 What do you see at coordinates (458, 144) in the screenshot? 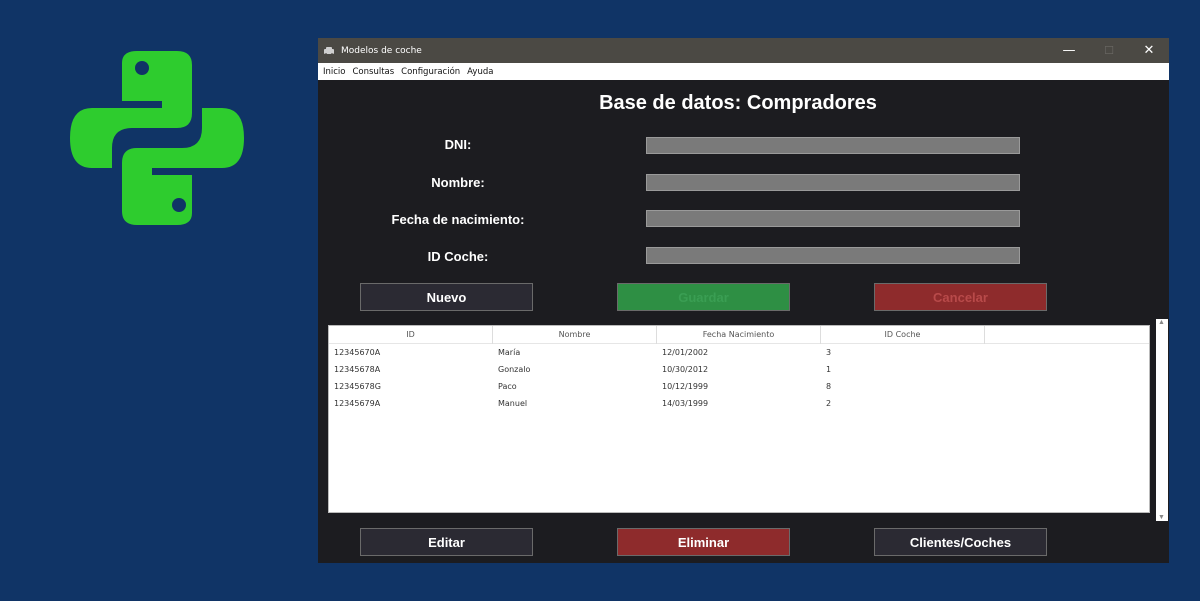
I see `dni-label: DNI:` at bounding box center [458, 144].